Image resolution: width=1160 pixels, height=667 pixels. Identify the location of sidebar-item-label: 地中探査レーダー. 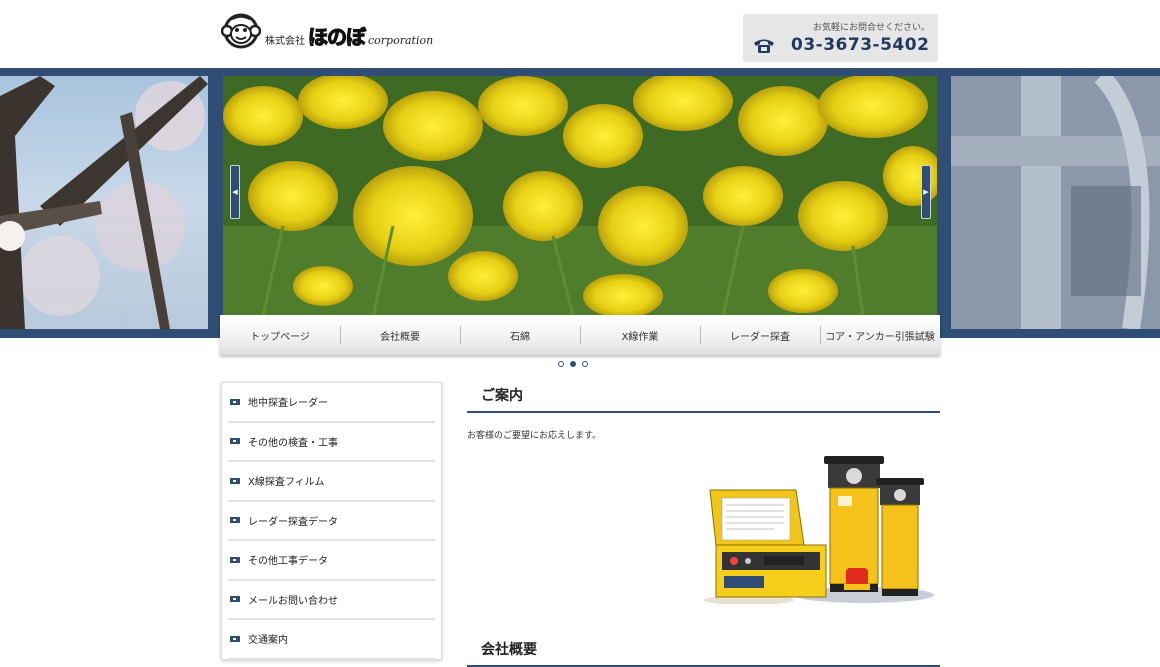
(288, 404).